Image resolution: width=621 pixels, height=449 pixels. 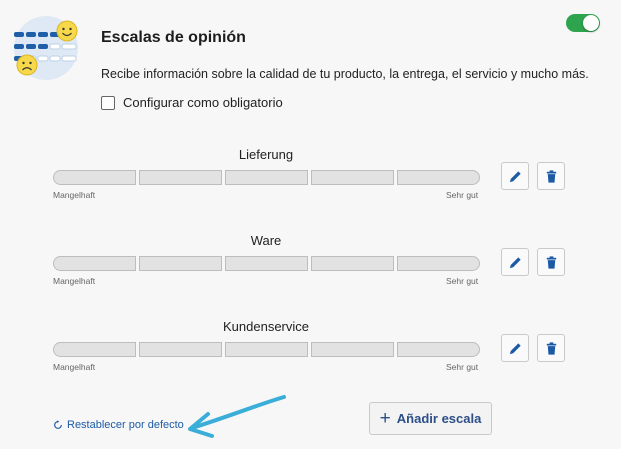 I want to click on mandatory-checkbox, so click(x=108, y=102).